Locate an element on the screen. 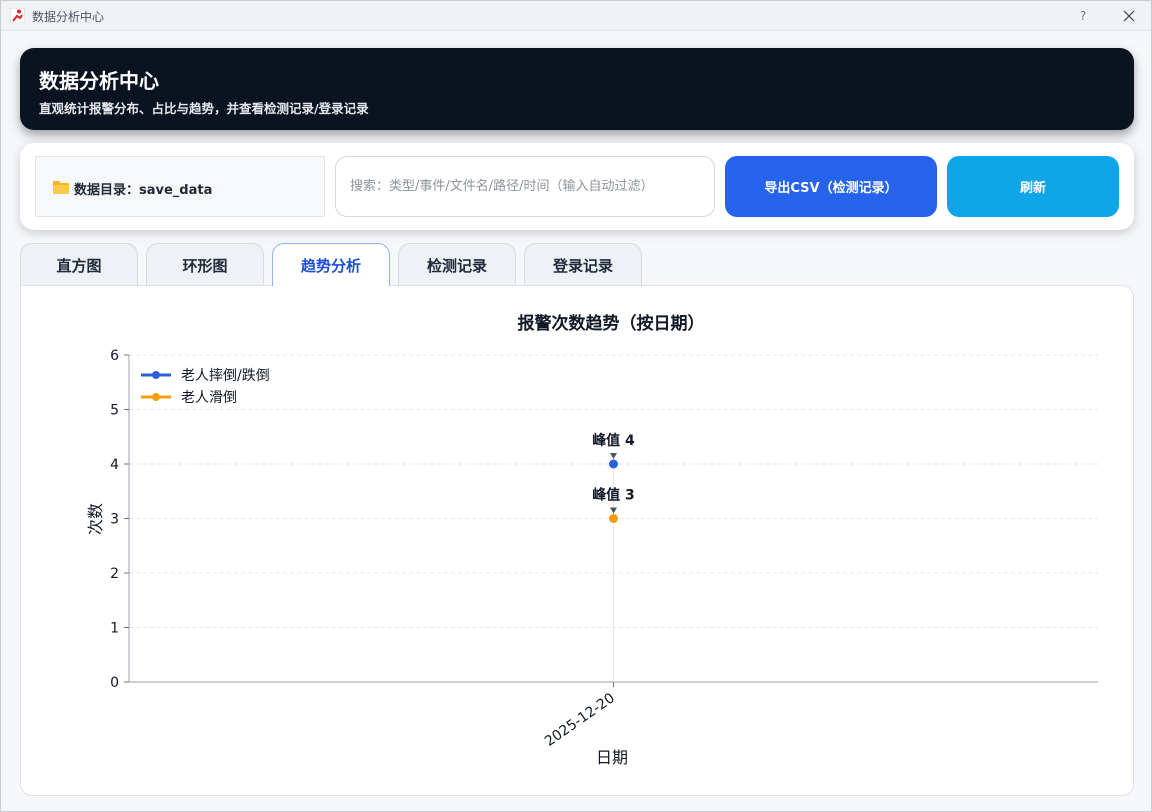 The height and width of the screenshot is (812, 1152). search-input is located at coordinates (525, 186).